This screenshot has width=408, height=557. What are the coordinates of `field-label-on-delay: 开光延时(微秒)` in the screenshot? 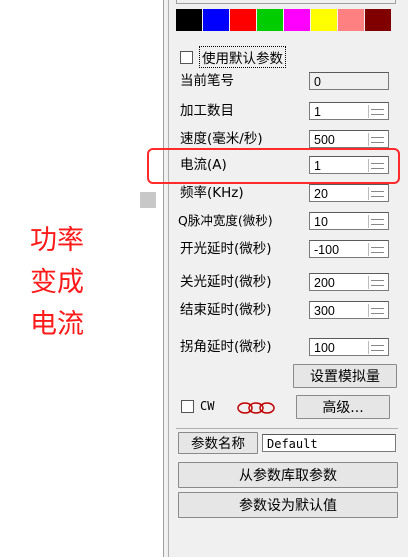 It's located at (226, 249).